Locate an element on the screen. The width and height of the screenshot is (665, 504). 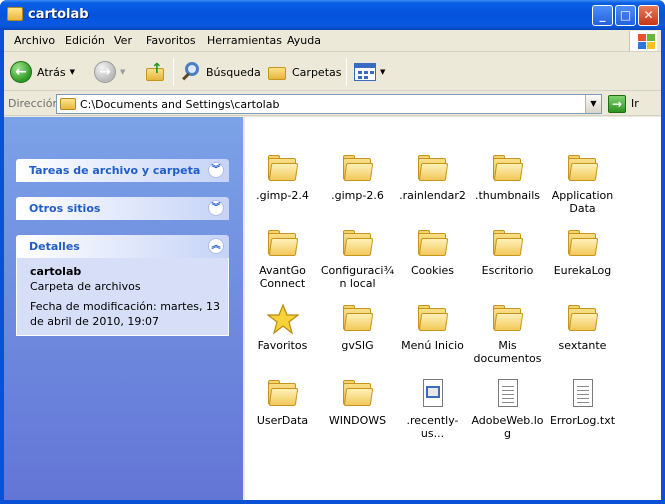
list-item: AdobeWeb.log is located at coordinates (507, 409).